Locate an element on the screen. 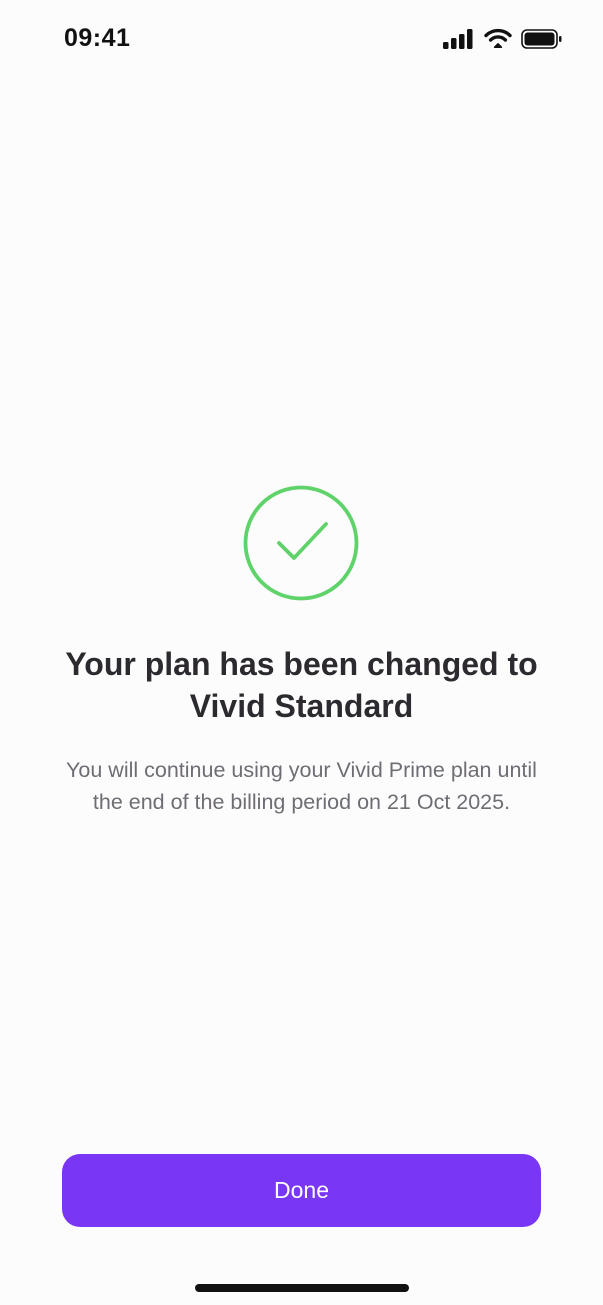  status-bar: 09:41 is located at coordinates (301, 40).